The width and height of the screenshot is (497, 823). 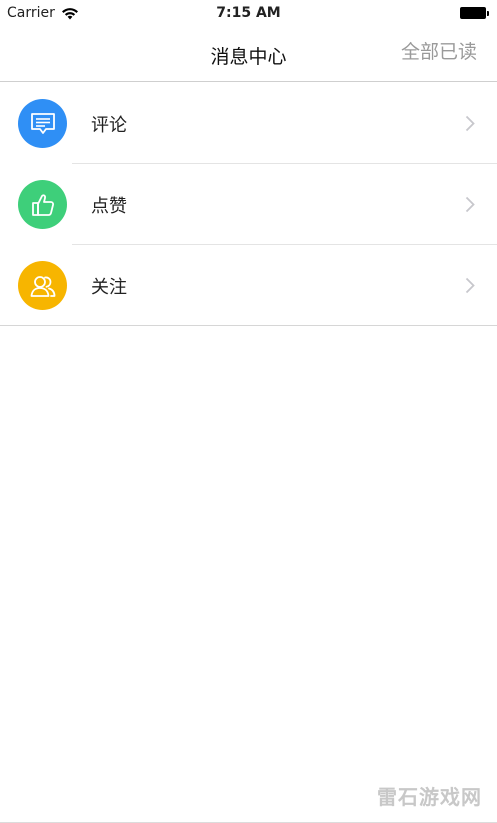 I want to click on list-item-label: 点赞, so click(x=109, y=206).